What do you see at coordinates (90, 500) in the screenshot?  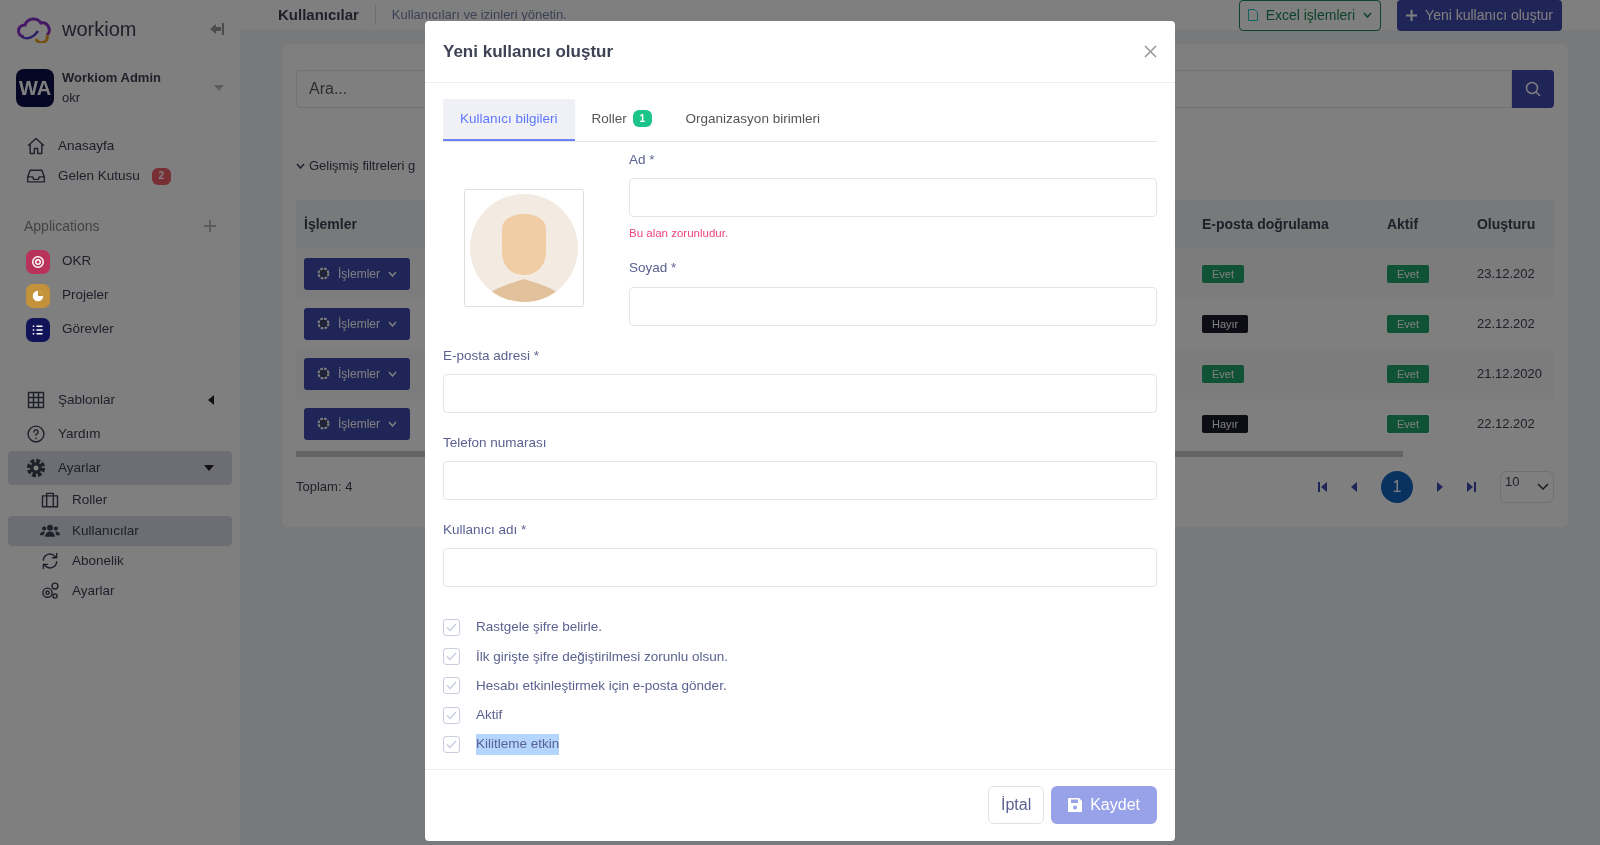 I see `submenu-label: Roller` at bounding box center [90, 500].